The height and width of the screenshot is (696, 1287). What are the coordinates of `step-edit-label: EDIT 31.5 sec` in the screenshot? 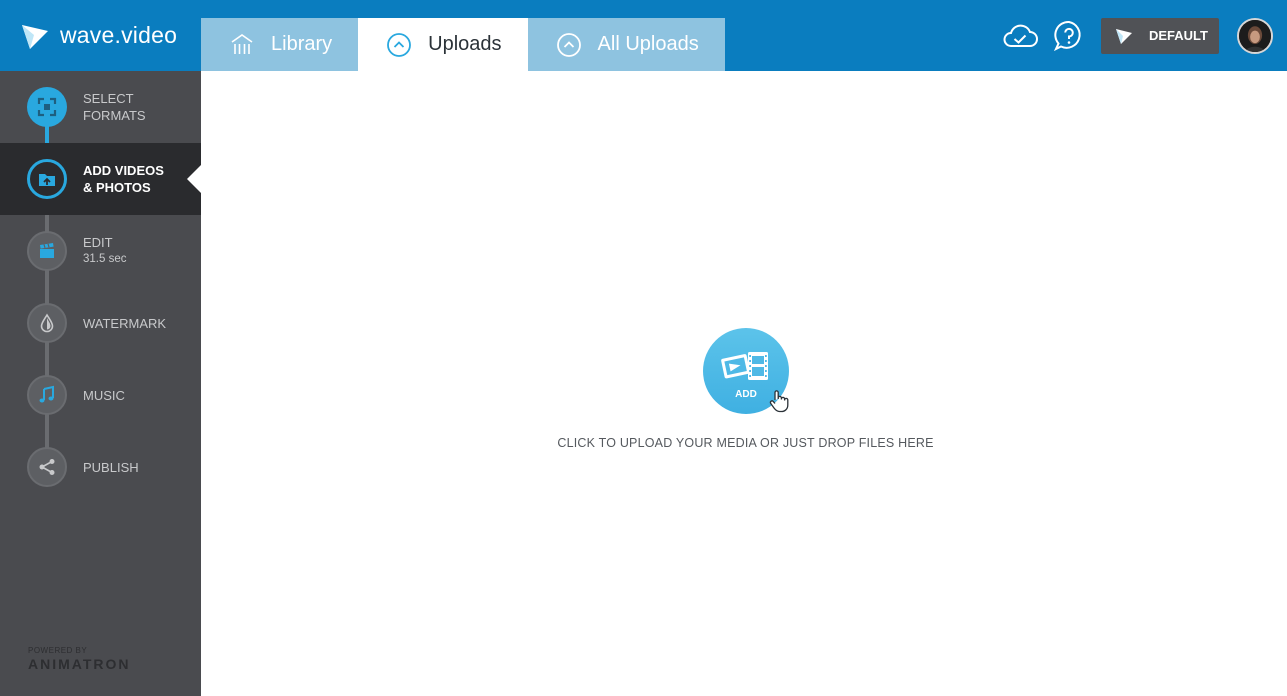 It's located at (104, 251).